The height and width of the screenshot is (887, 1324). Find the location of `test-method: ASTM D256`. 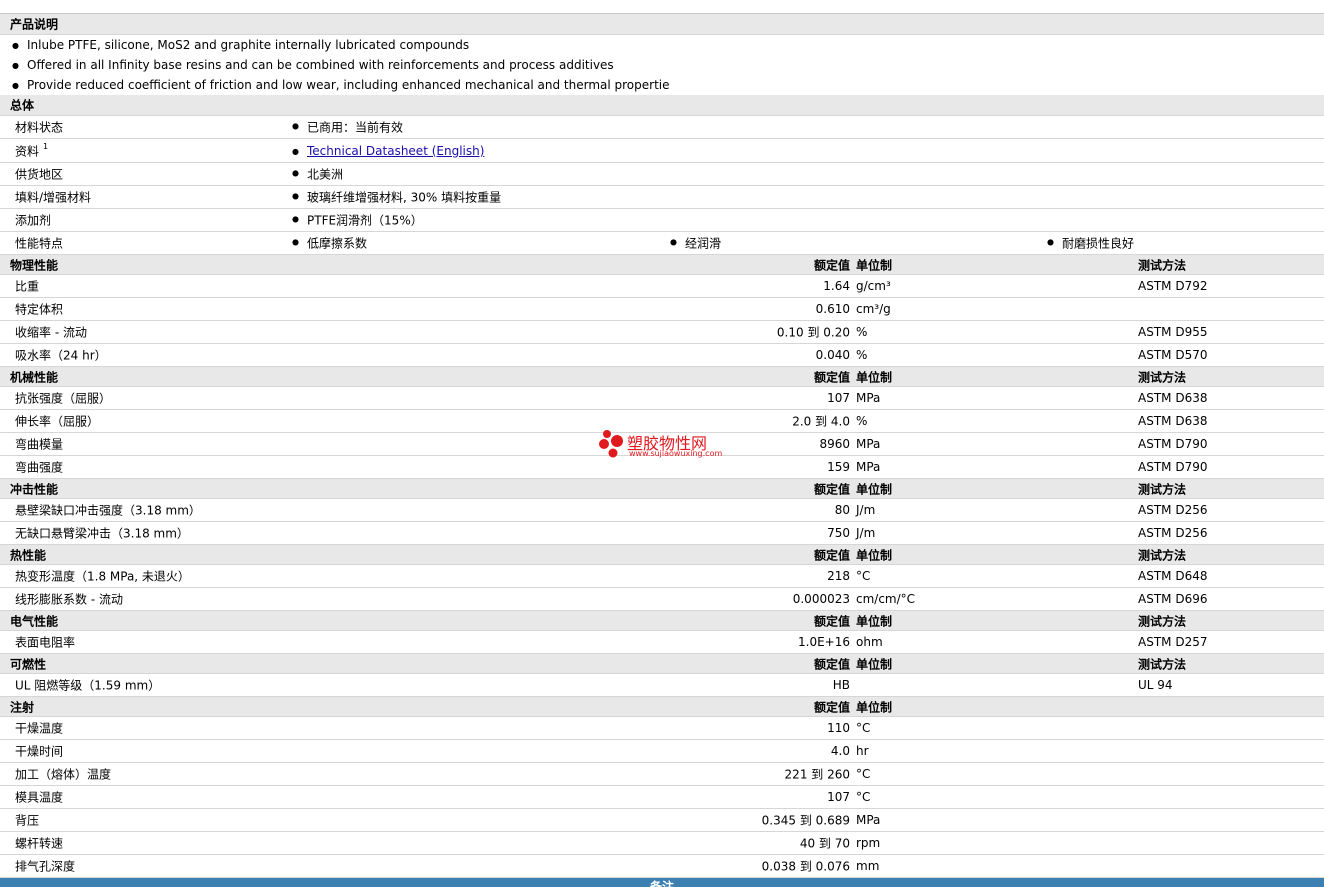

test-method: ASTM D256 is located at coordinates (1173, 510).